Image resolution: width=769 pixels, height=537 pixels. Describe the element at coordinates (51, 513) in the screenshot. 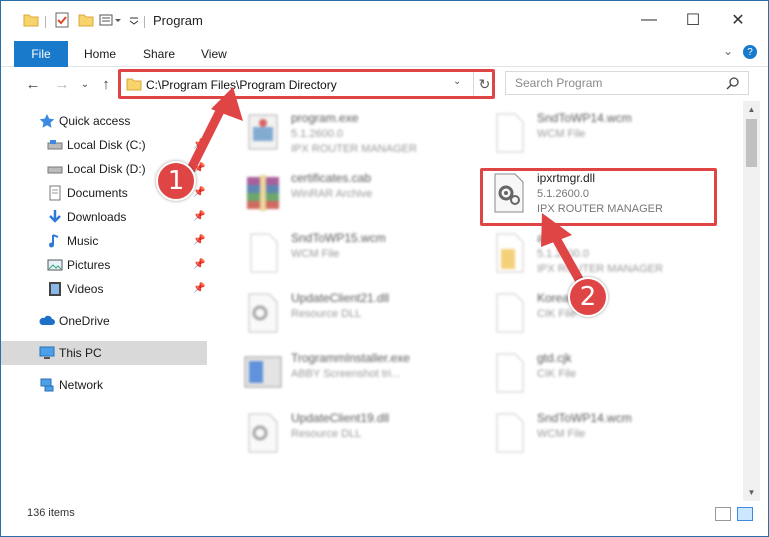

I see `item-count: 136 items` at that location.